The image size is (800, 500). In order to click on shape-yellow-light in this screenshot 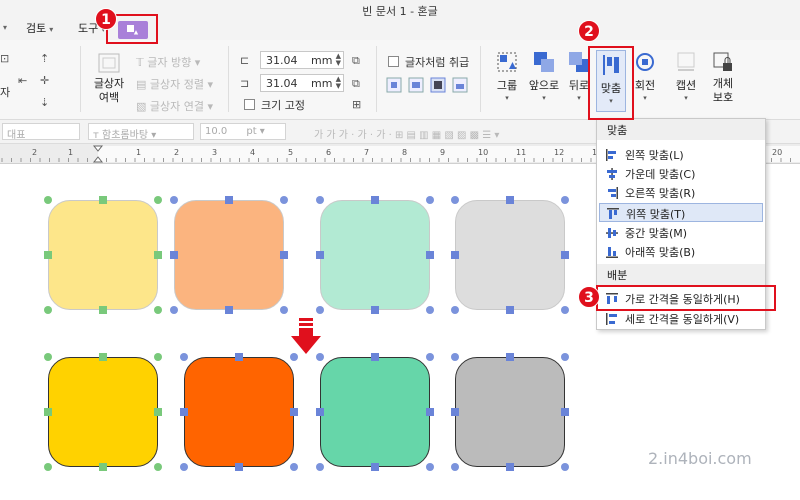, I will do `click(103, 255)`.